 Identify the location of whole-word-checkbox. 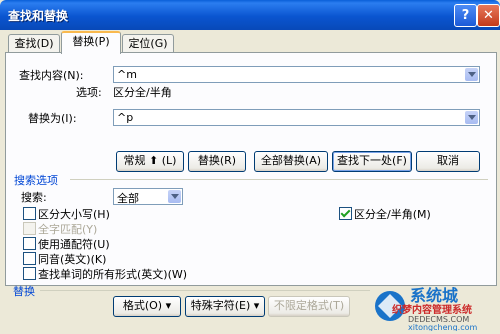
(29, 228).